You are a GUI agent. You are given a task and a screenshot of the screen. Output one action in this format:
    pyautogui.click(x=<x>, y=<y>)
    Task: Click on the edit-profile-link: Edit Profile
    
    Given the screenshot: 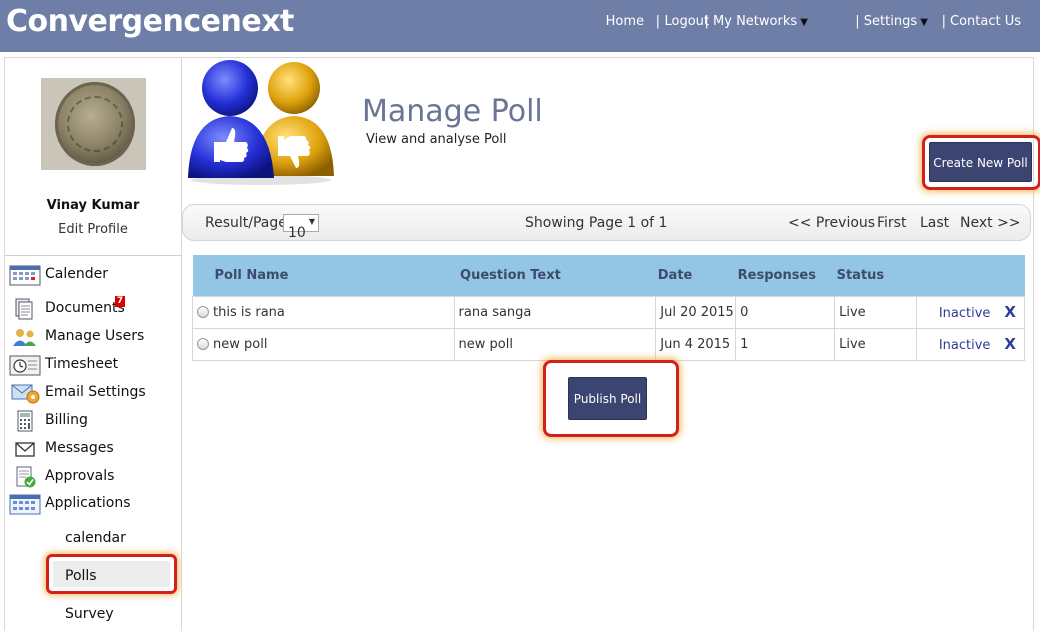 What is the action you would take?
    pyautogui.click(x=93, y=229)
    